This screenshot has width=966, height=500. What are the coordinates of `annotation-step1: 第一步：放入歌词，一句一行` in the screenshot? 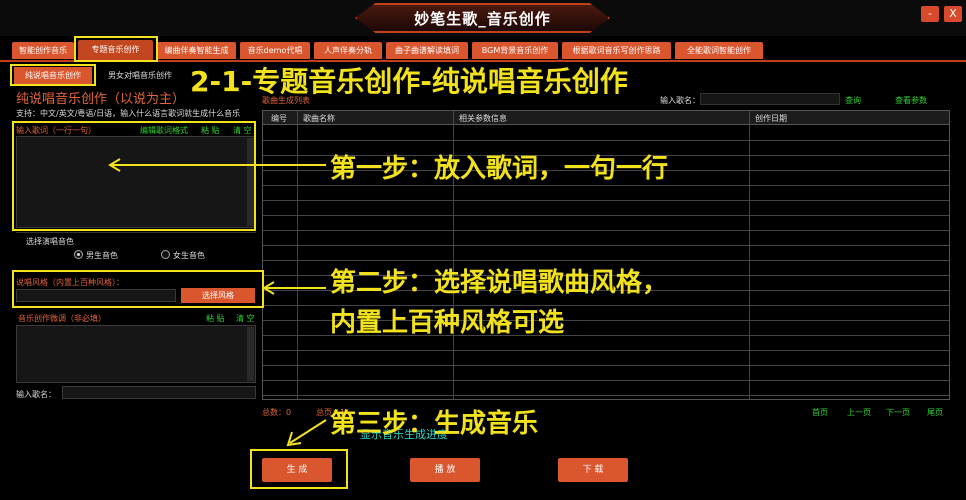 It's located at (499, 169).